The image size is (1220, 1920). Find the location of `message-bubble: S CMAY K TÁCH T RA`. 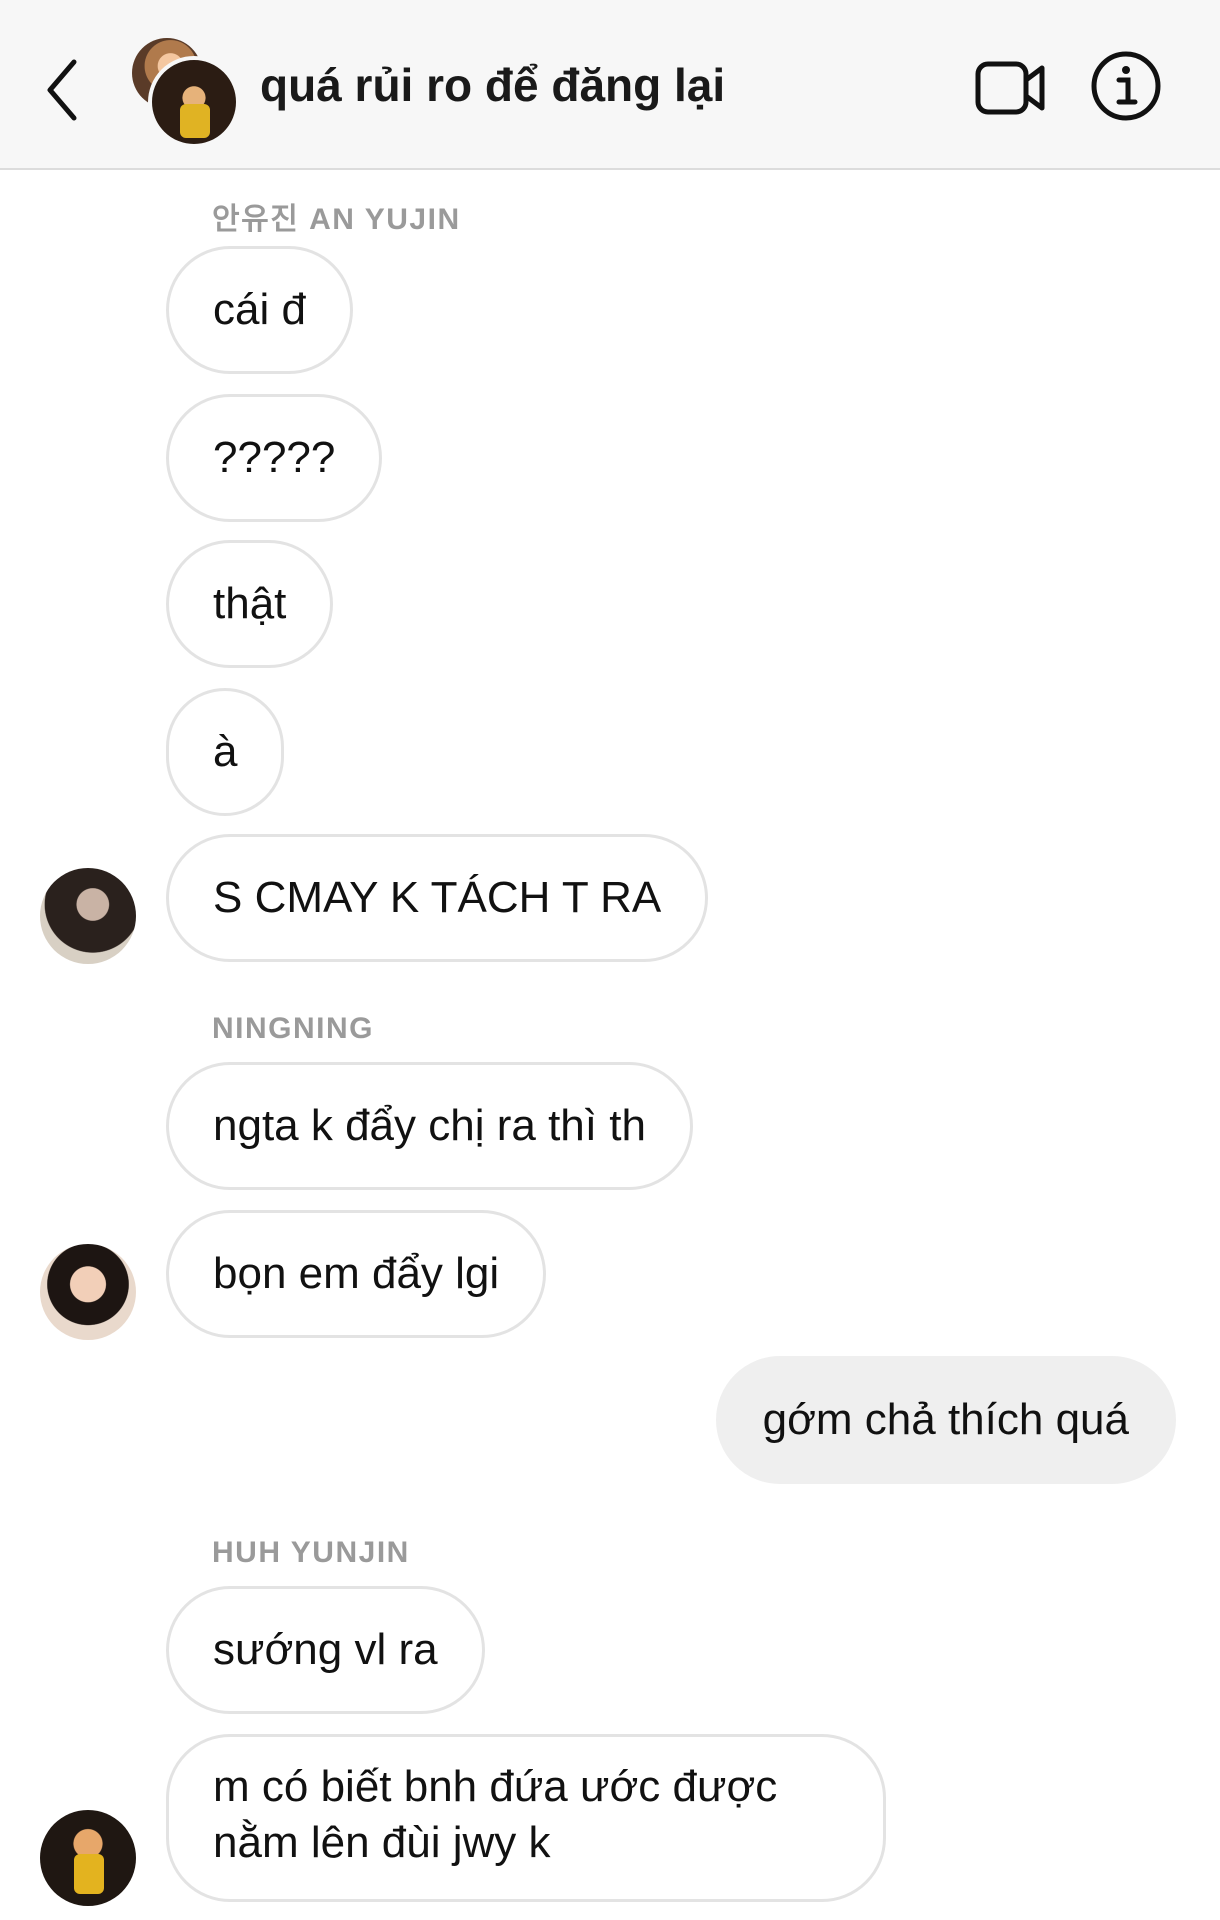

message-bubble: S CMAY K TÁCH T RA is located at coordinates (437, 898).